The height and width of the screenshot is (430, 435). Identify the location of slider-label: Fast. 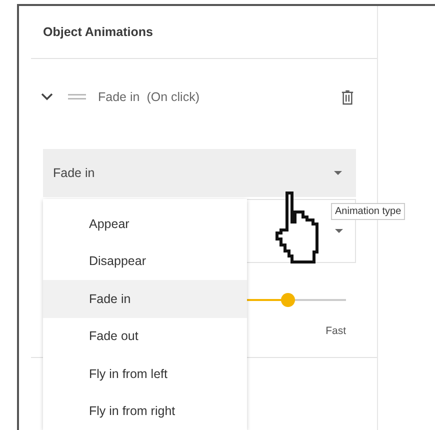
(336, 331).